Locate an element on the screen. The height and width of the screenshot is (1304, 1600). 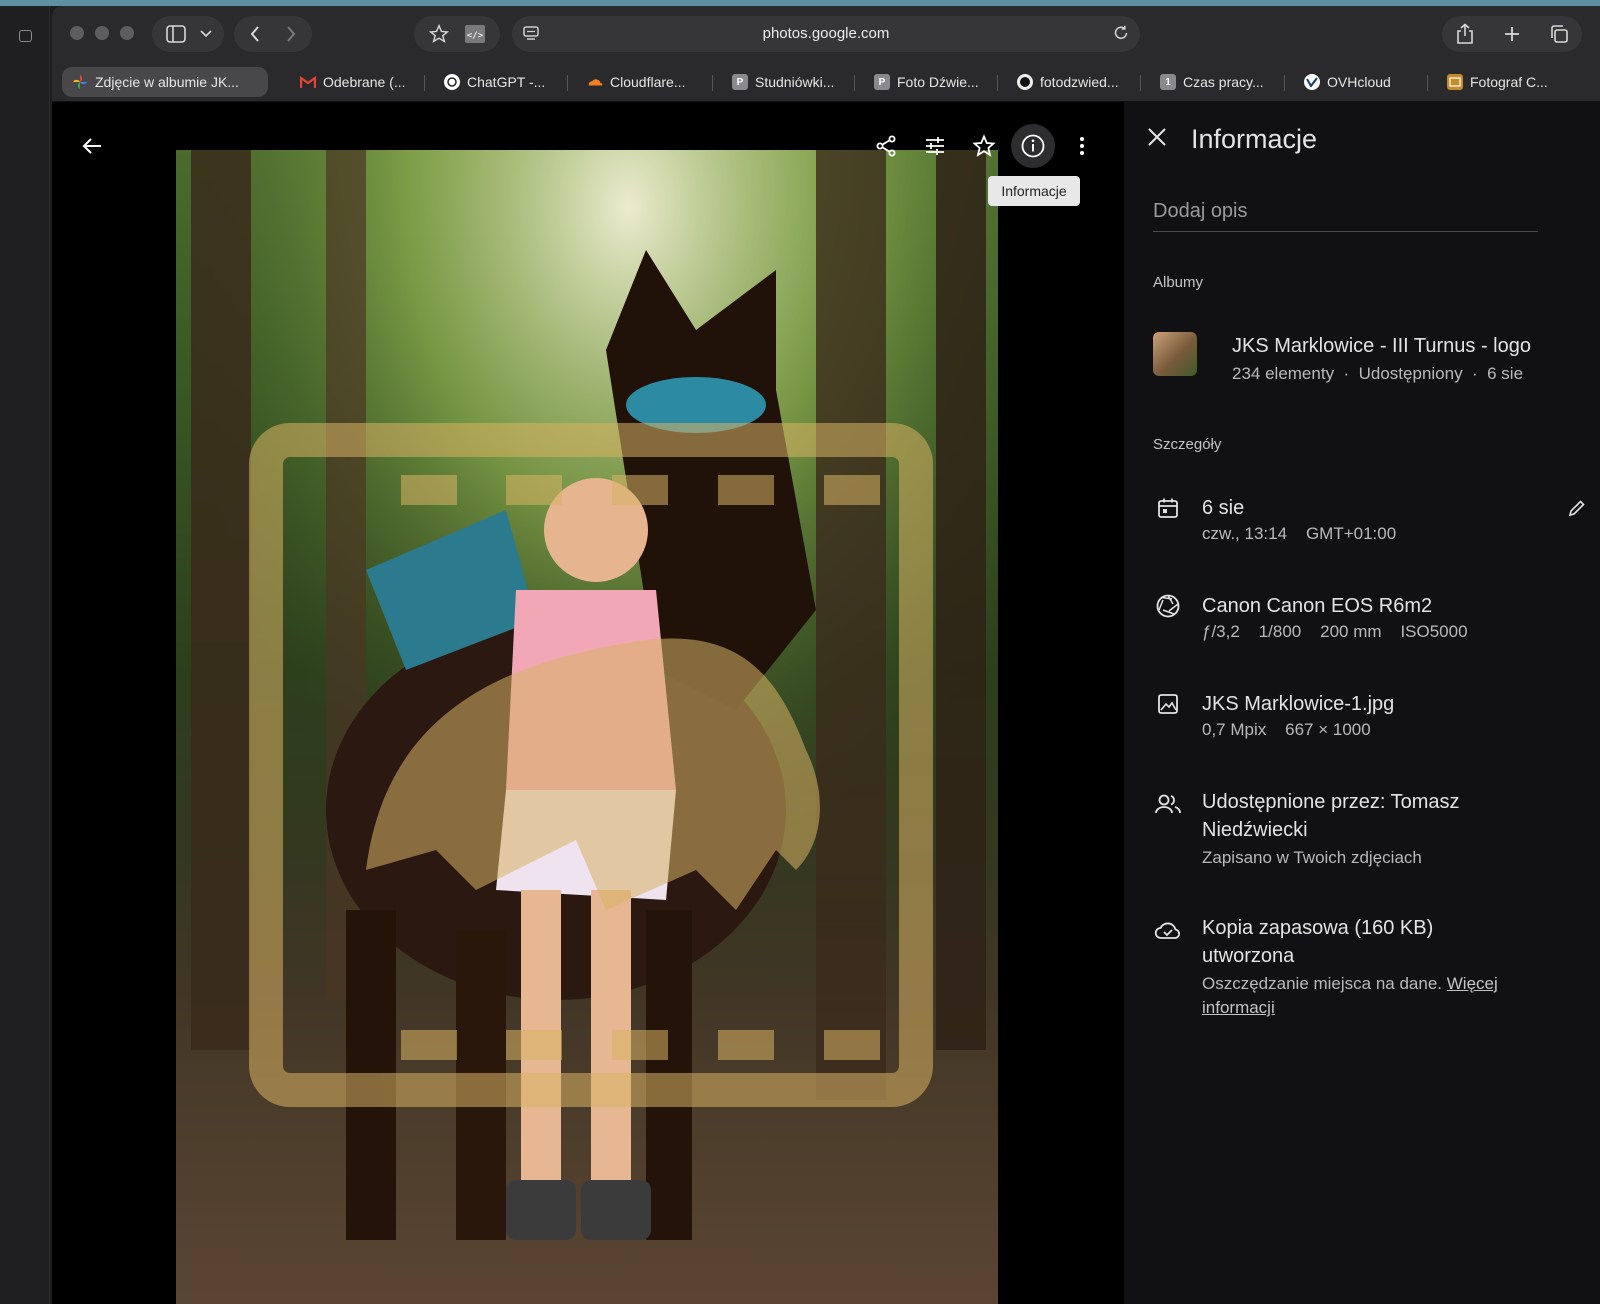
minimize-window-button is located at coordinates (102, 33).